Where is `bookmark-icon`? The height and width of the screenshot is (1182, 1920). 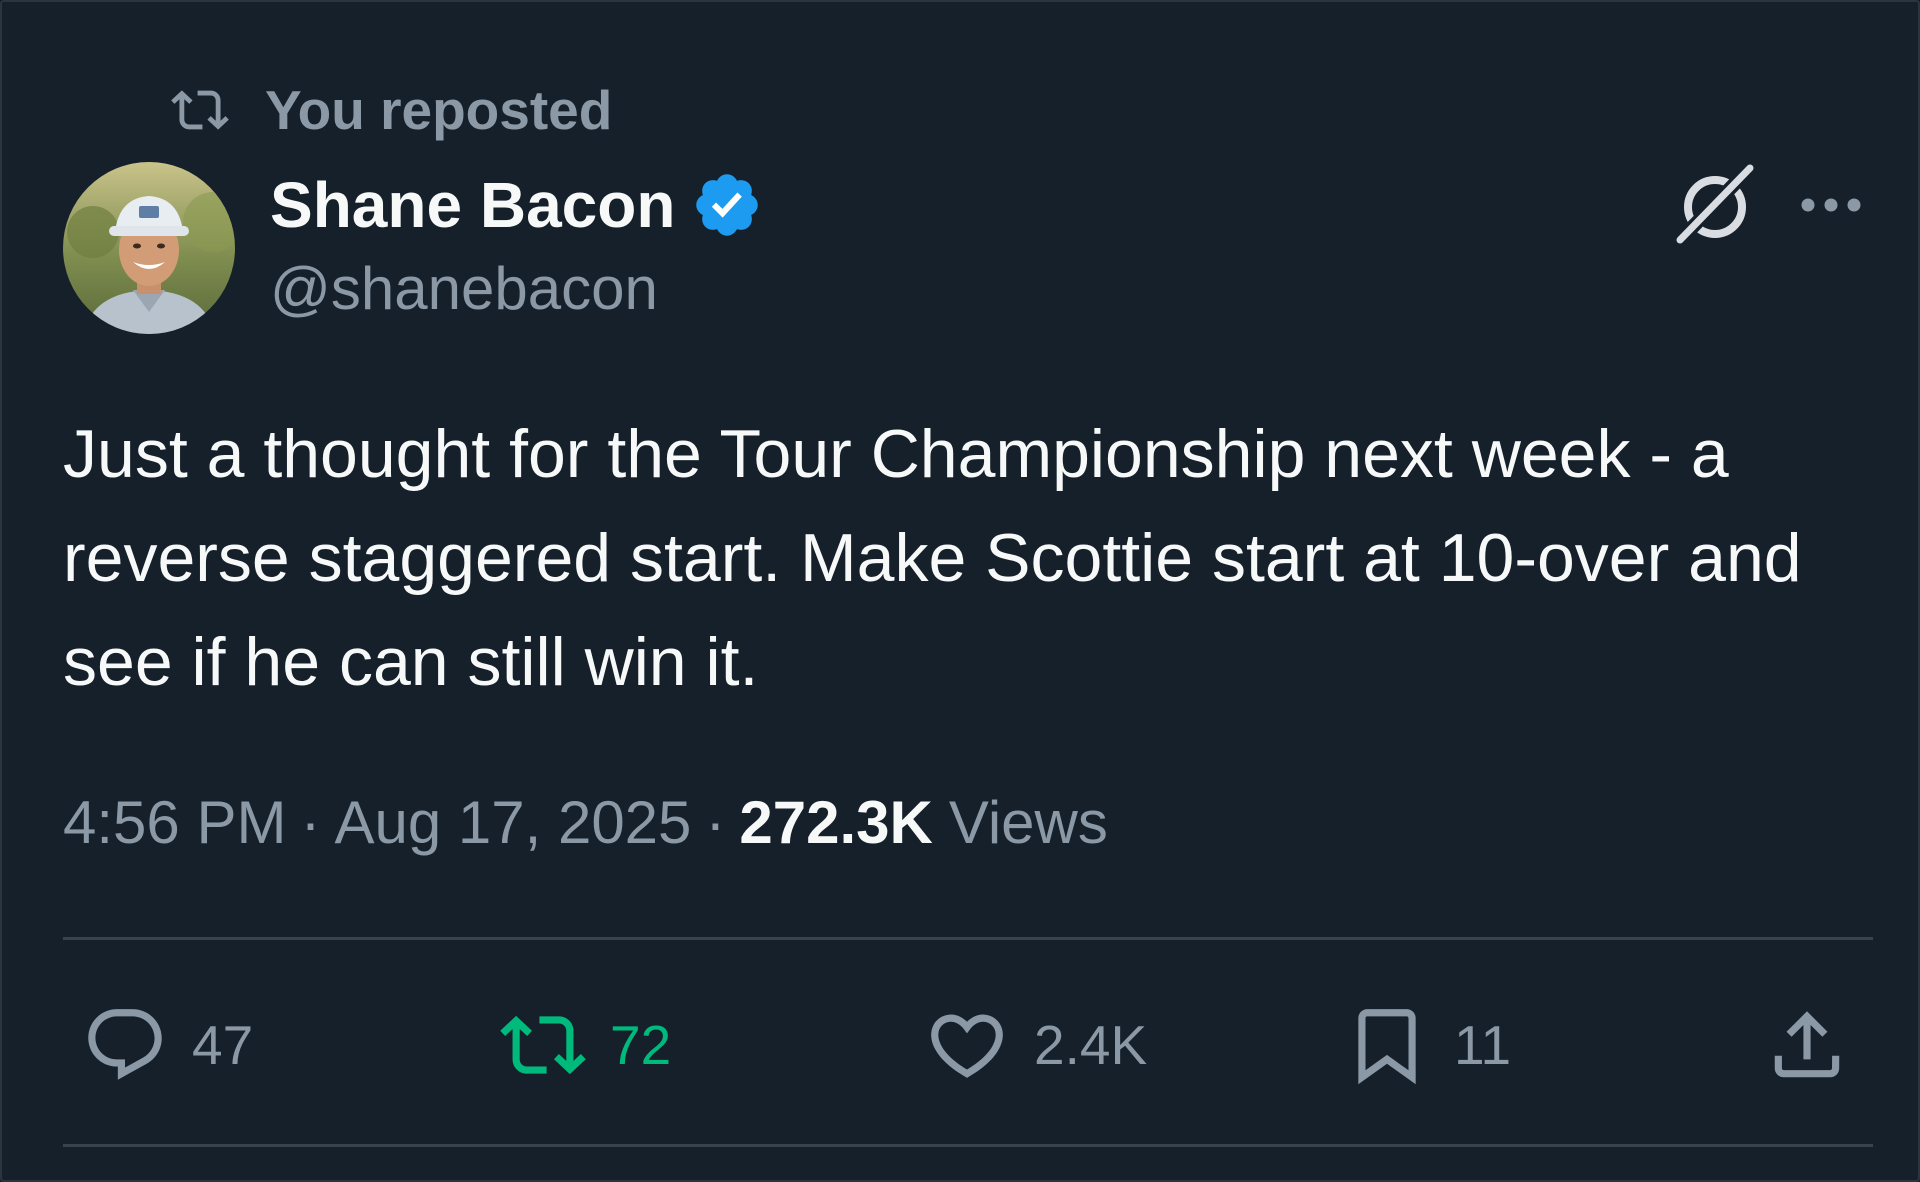
bookmark-icon is located at coordinates (1387, 1047).